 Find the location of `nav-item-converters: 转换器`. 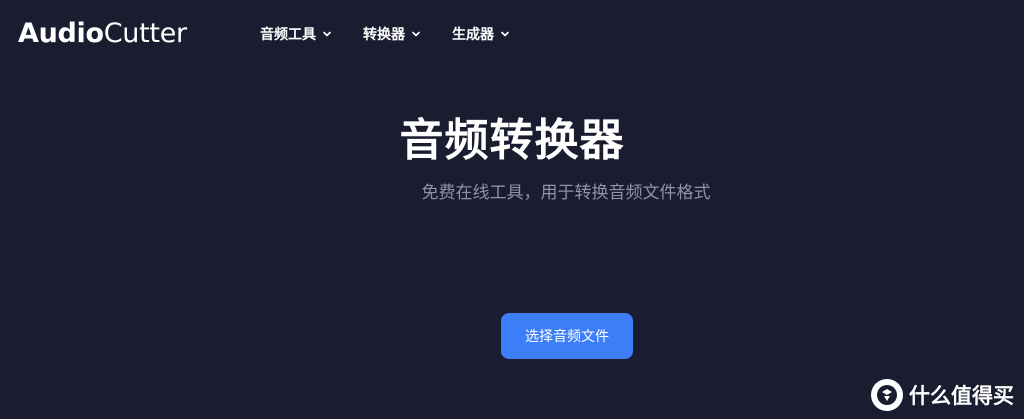

nav-item-converters: 转换器 is located at coordinates (392, 34).